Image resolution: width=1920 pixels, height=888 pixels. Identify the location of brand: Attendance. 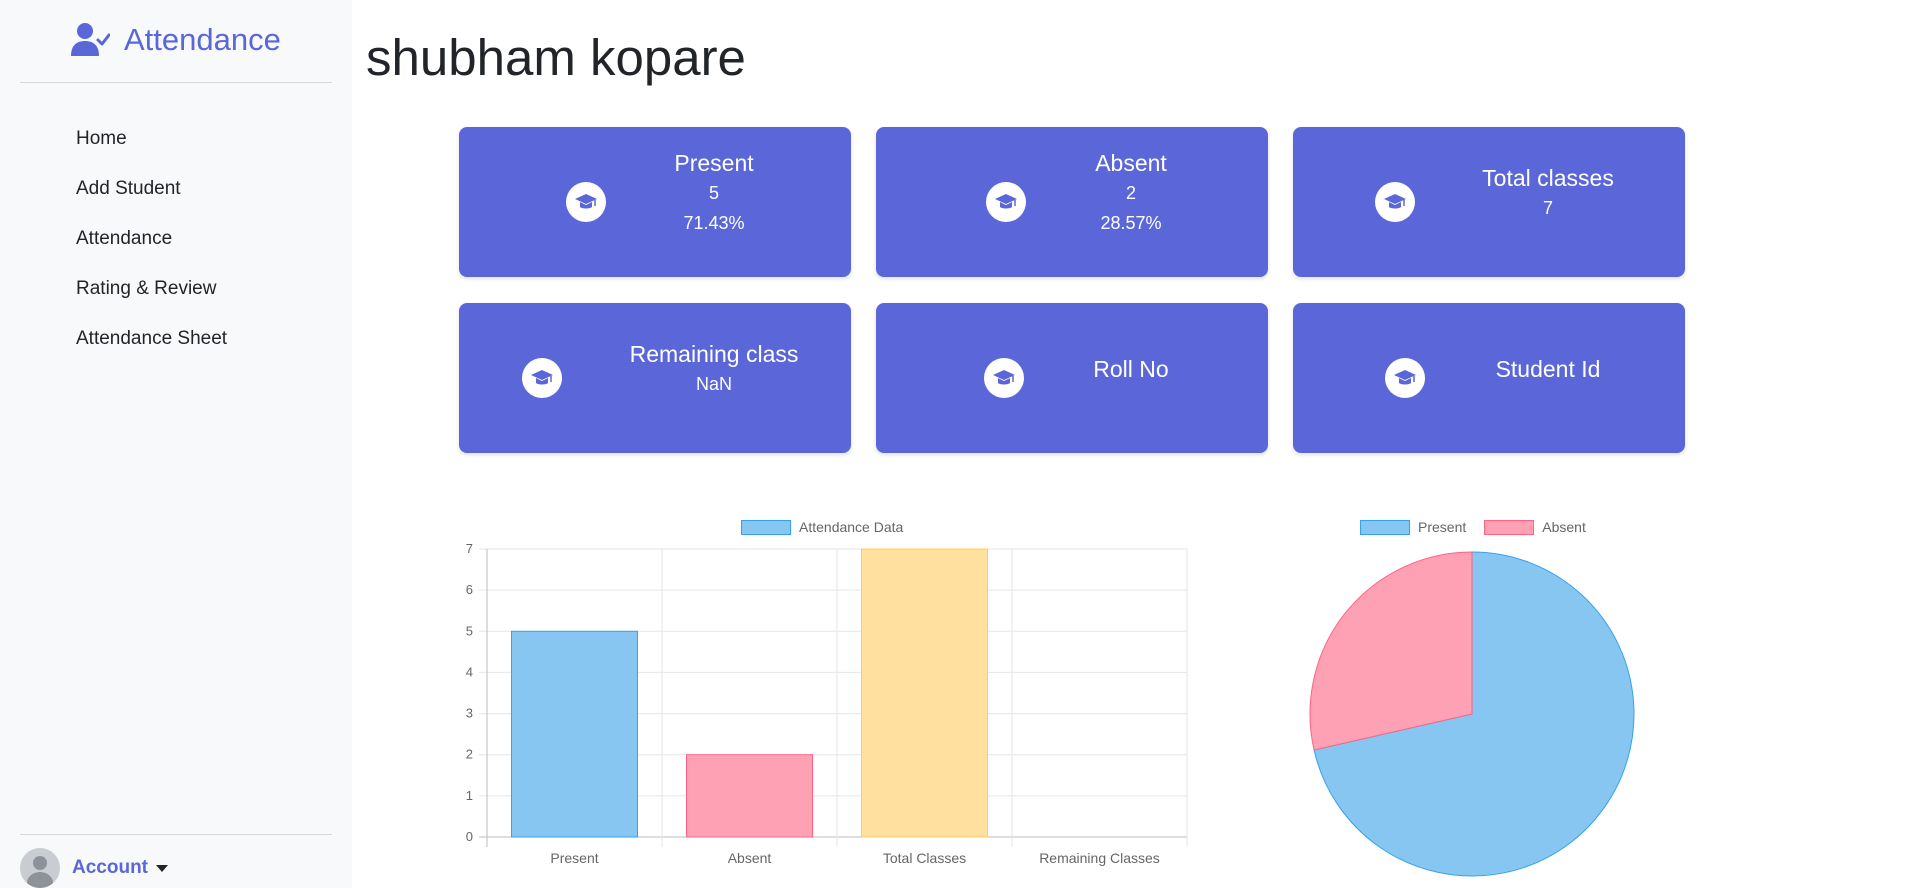
(175, 40).